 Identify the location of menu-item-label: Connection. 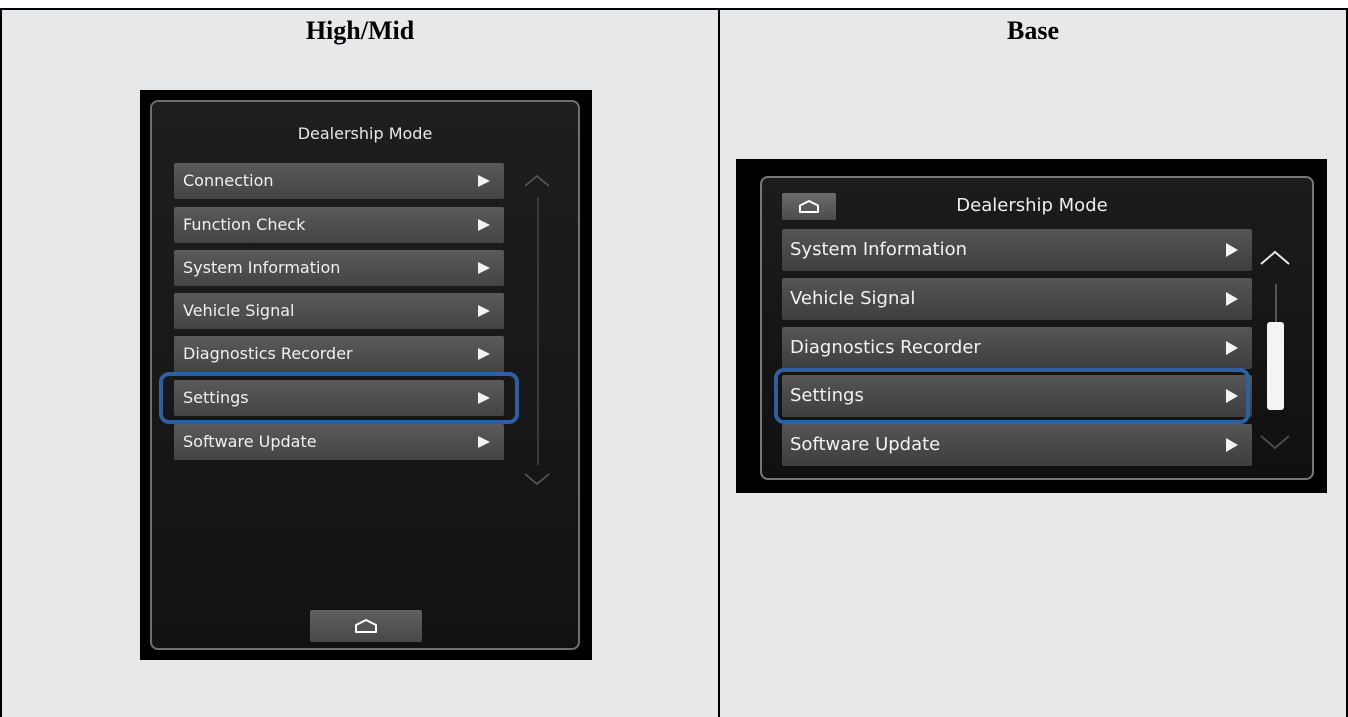
(228, 180).